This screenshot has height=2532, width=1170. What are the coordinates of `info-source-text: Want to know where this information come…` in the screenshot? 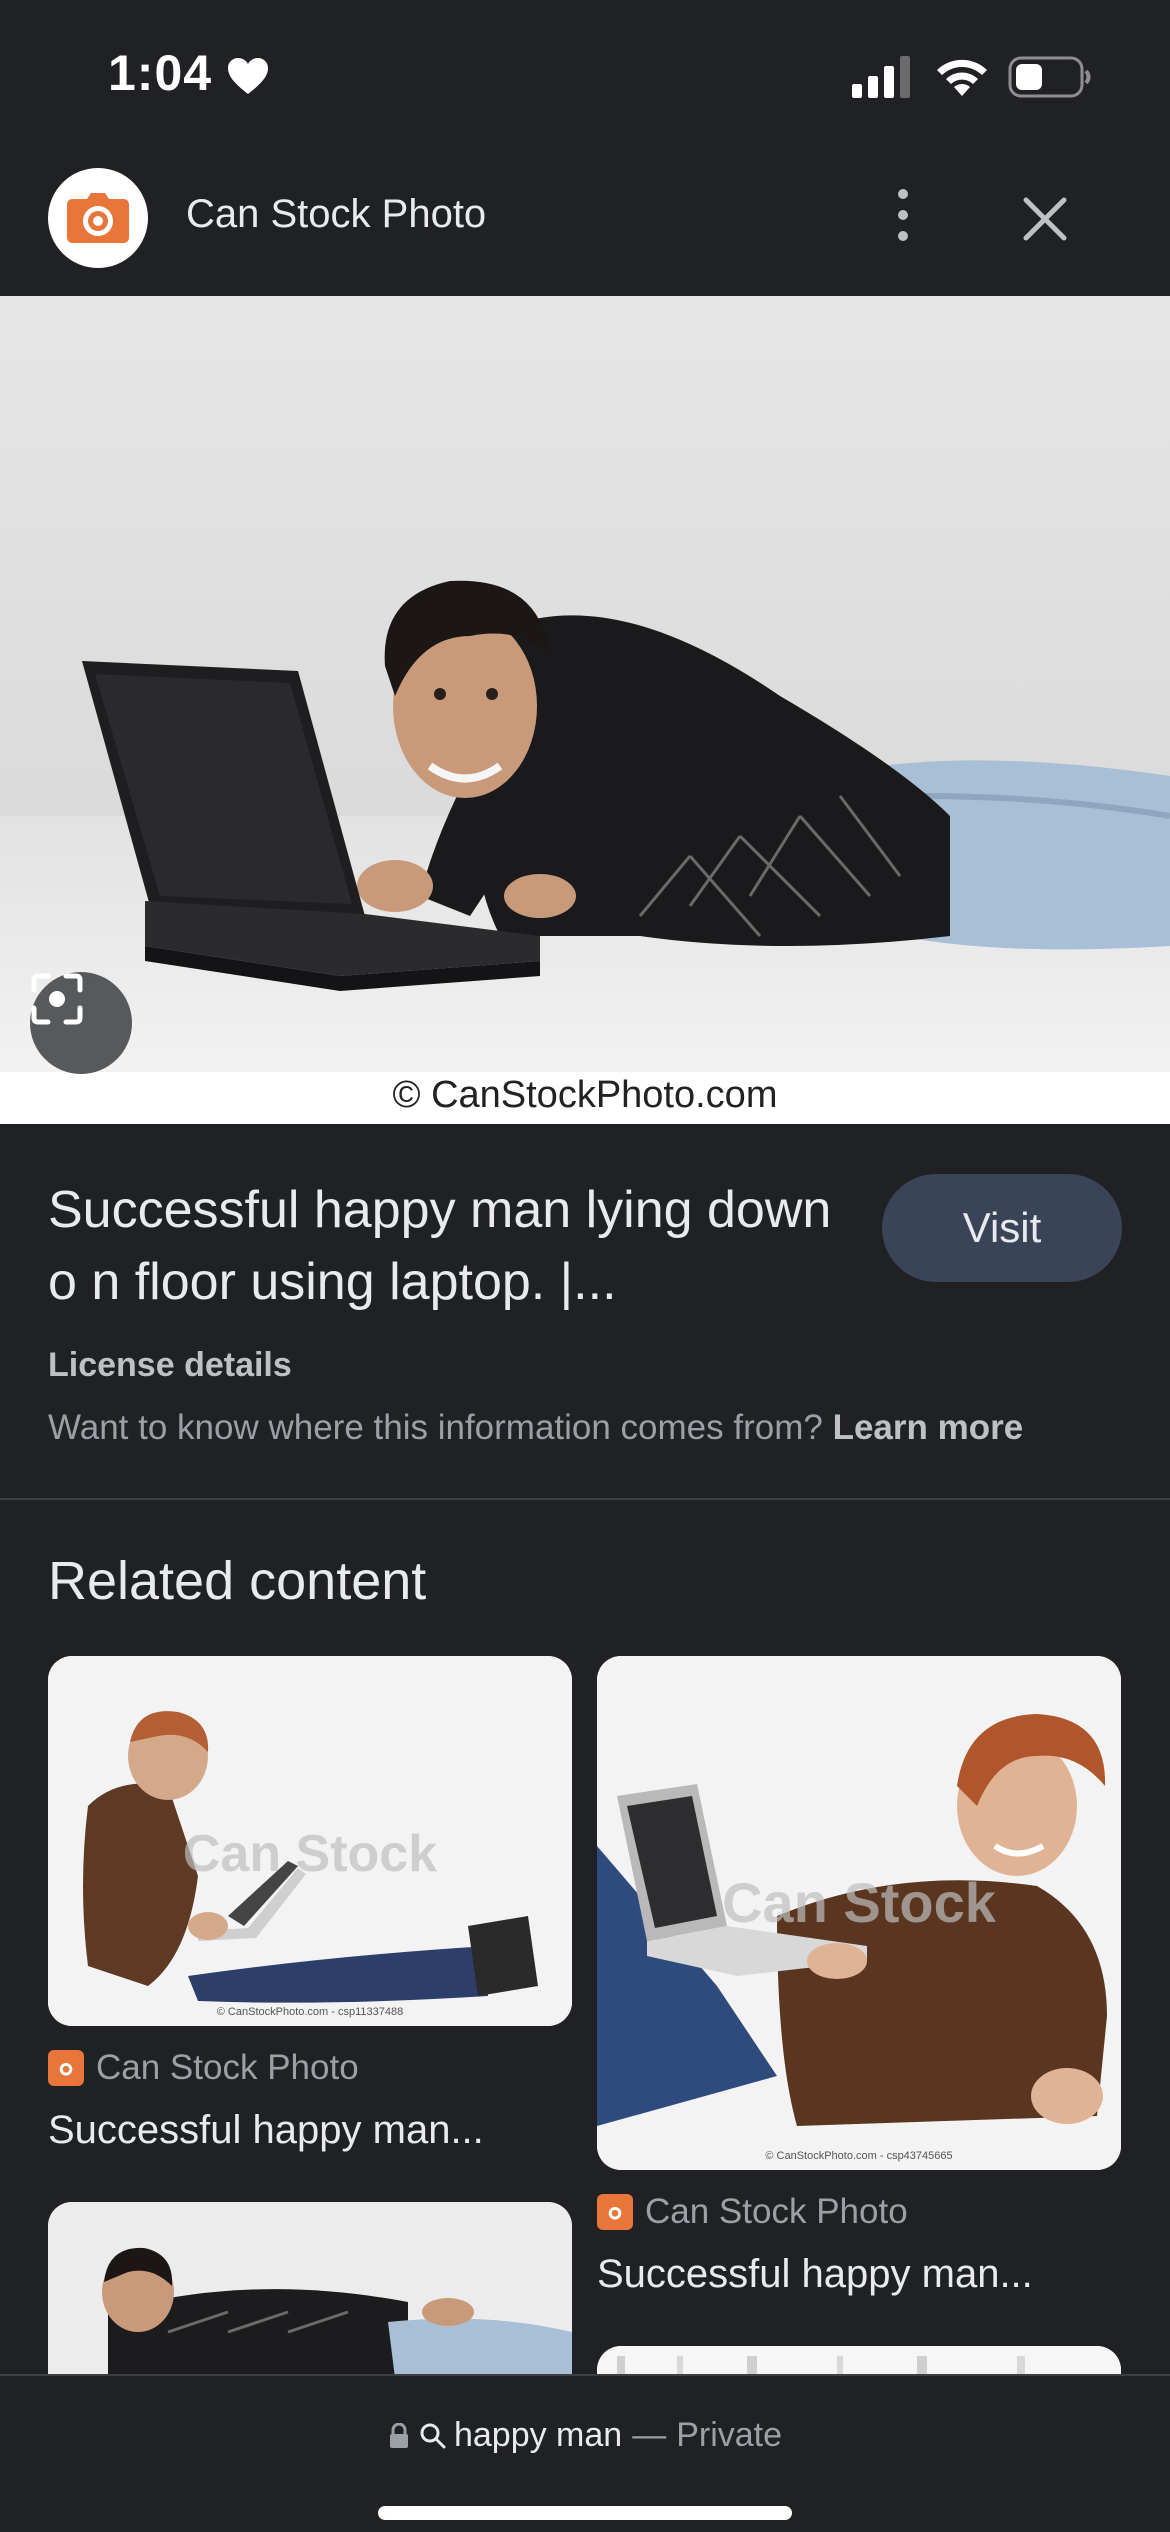 It's located at (435, 1427).